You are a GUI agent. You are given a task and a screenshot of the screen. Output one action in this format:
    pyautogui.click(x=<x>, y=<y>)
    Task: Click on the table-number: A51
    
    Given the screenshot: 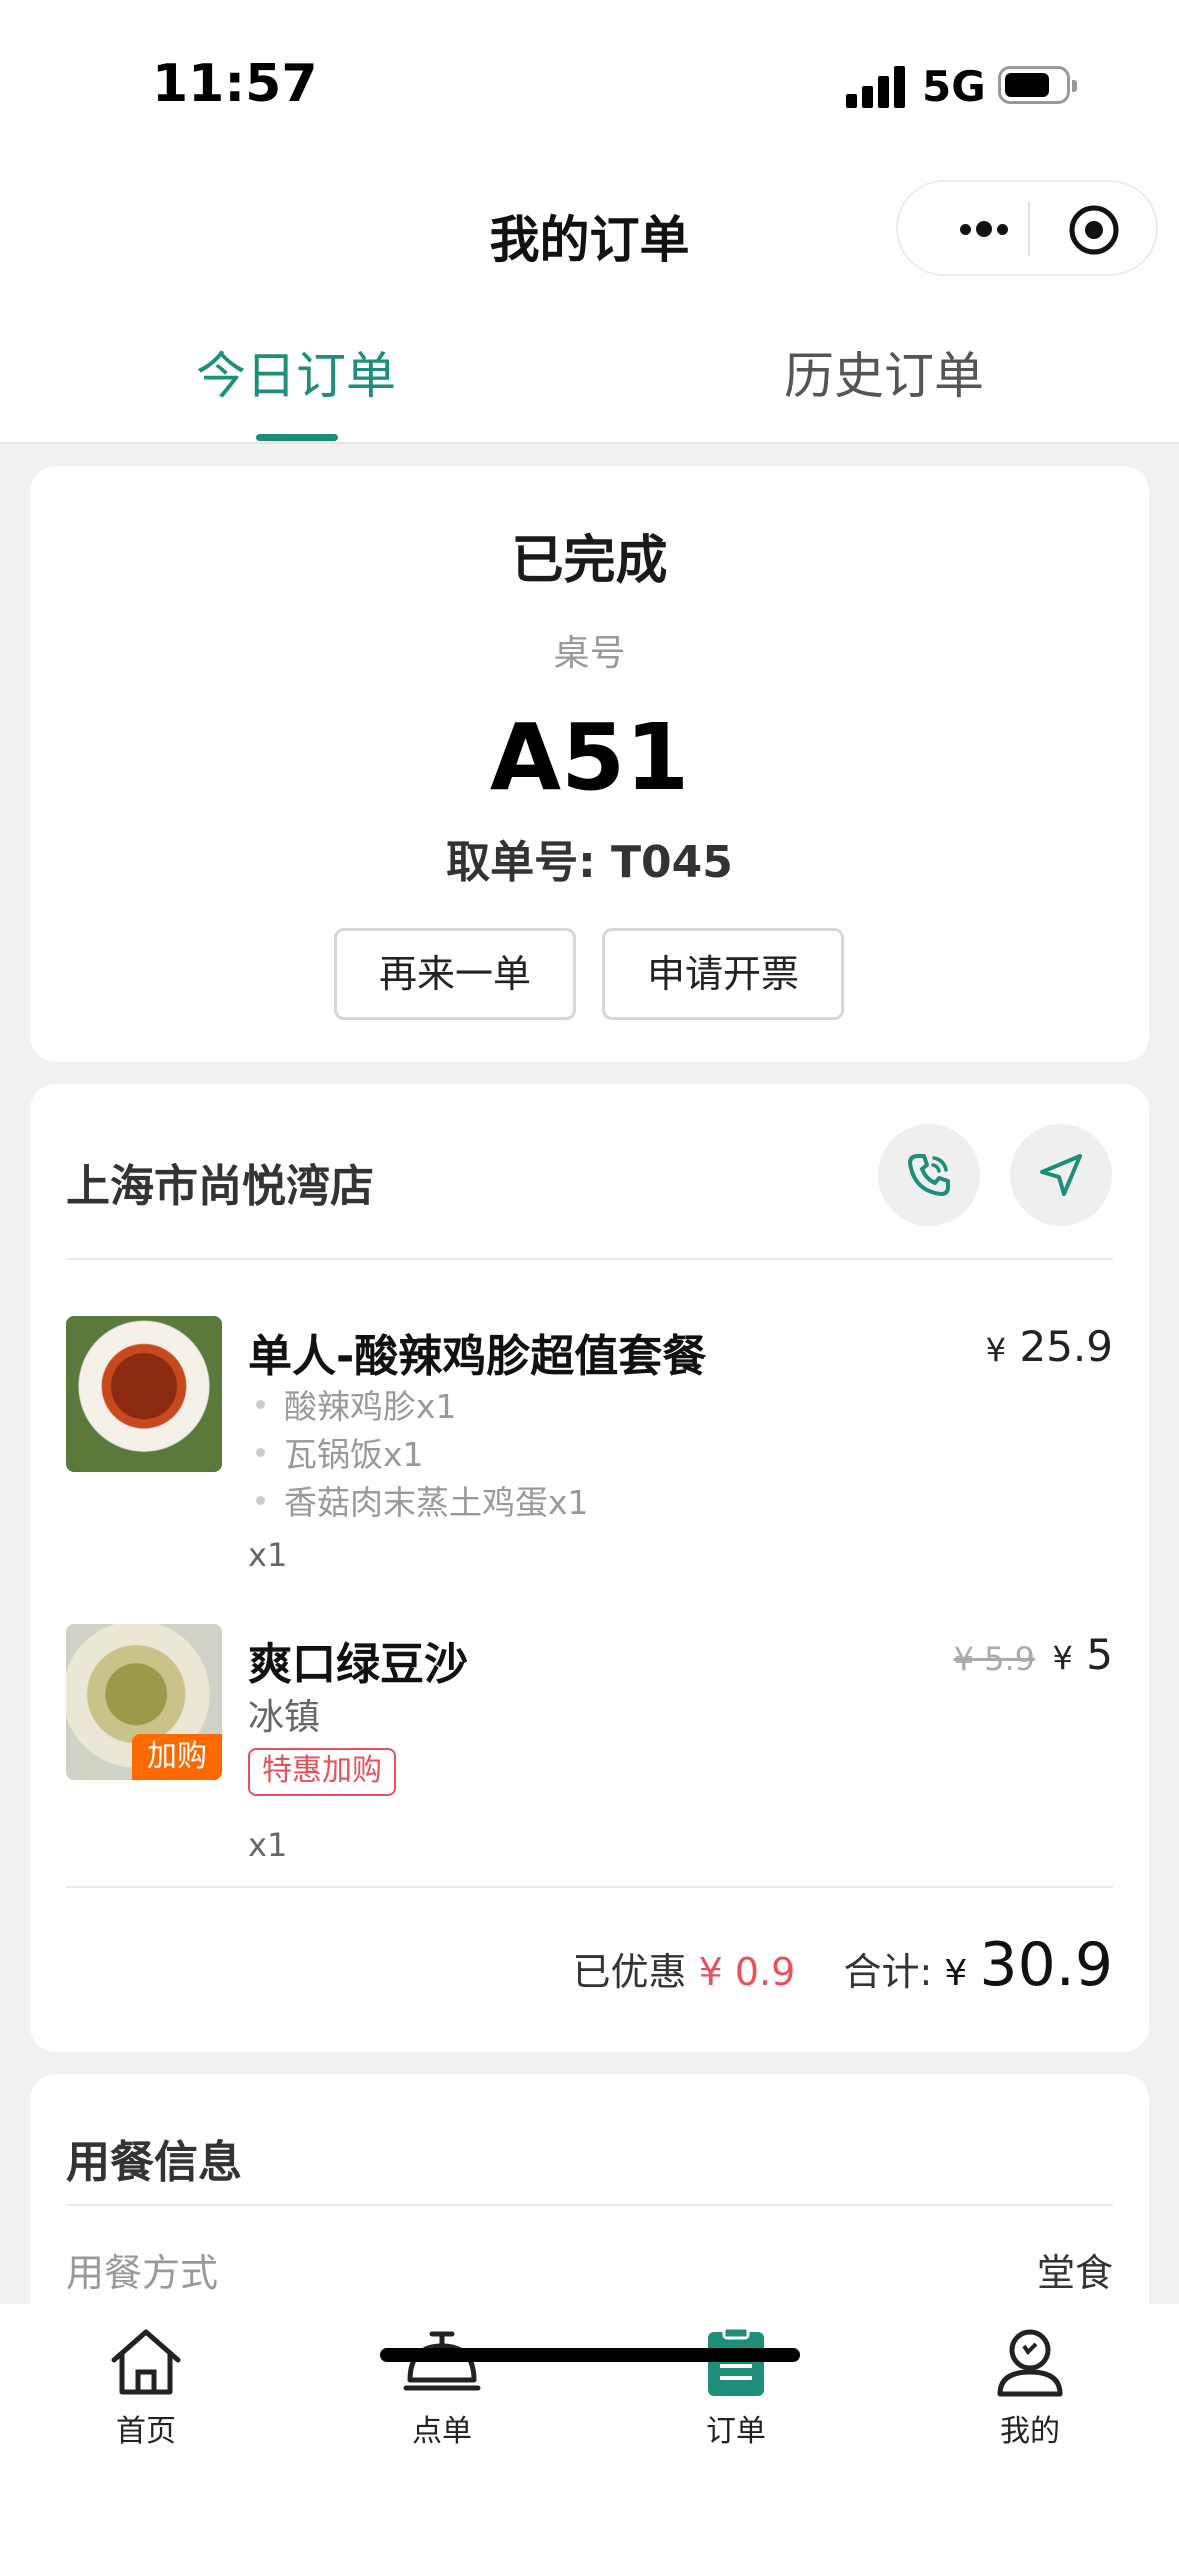 What is the action you would take?
    pyautogui.click(x=589, y=757)
    